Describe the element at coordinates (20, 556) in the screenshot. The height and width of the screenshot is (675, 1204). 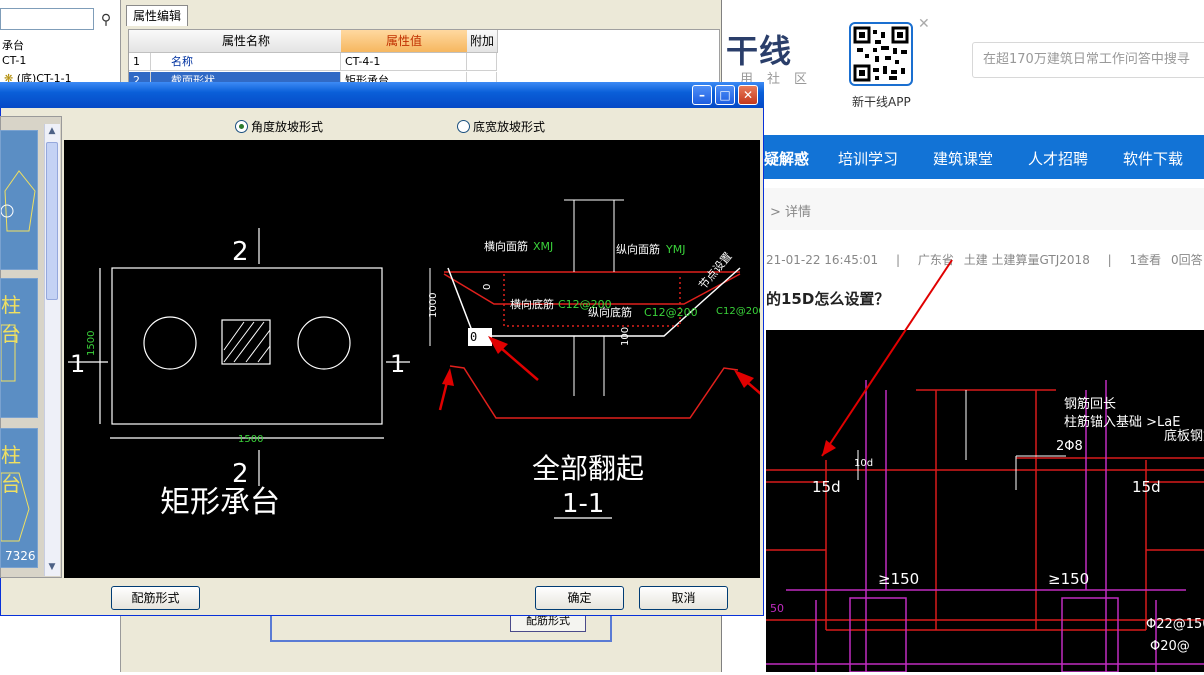
I see `thumbnail-label: 7326` at that location.